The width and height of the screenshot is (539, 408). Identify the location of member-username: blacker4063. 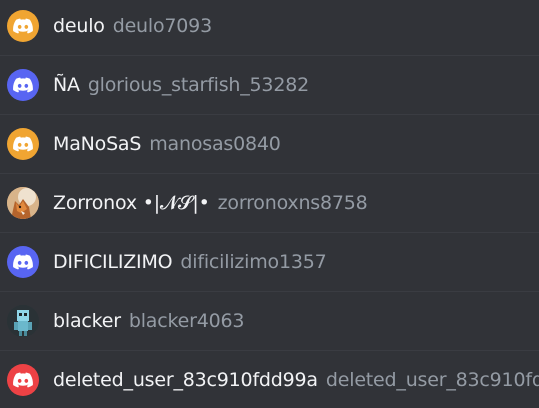
(186, 321).